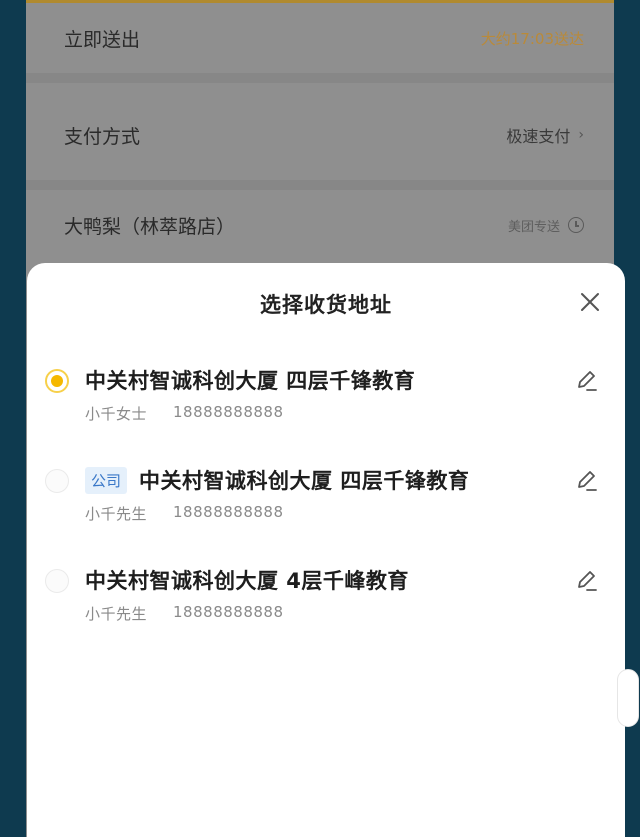  I want to click on close-icon, so click(590, 302).